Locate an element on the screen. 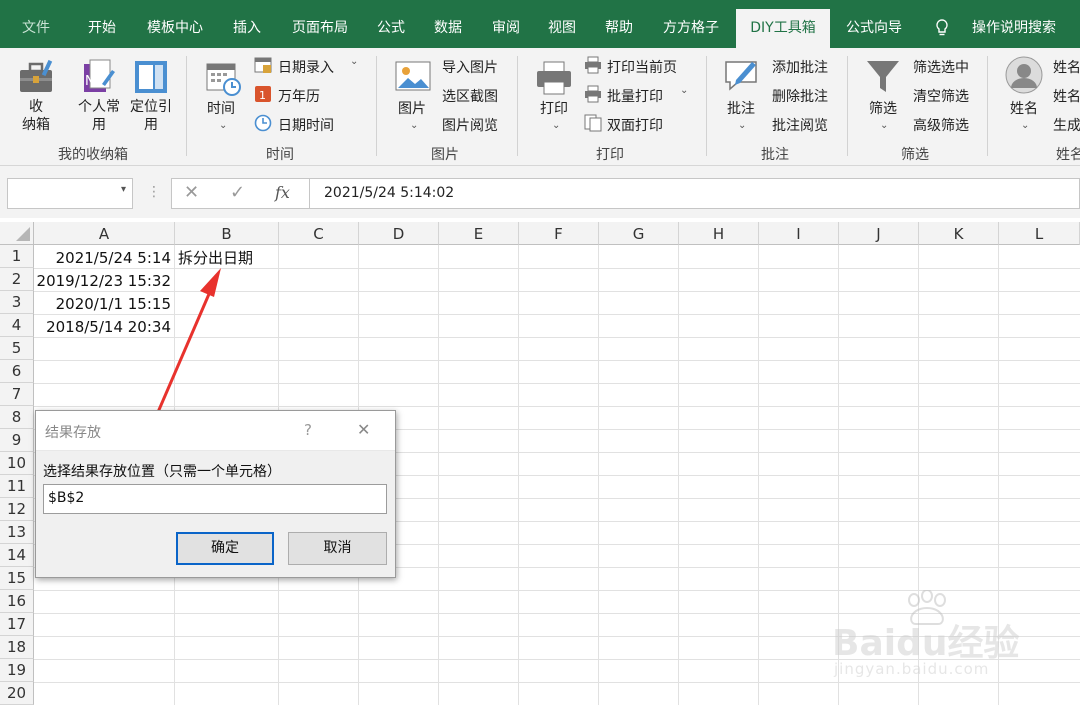 This screenshot has width=1080, height=705. picture-icon is located at coordinates (413, 76).